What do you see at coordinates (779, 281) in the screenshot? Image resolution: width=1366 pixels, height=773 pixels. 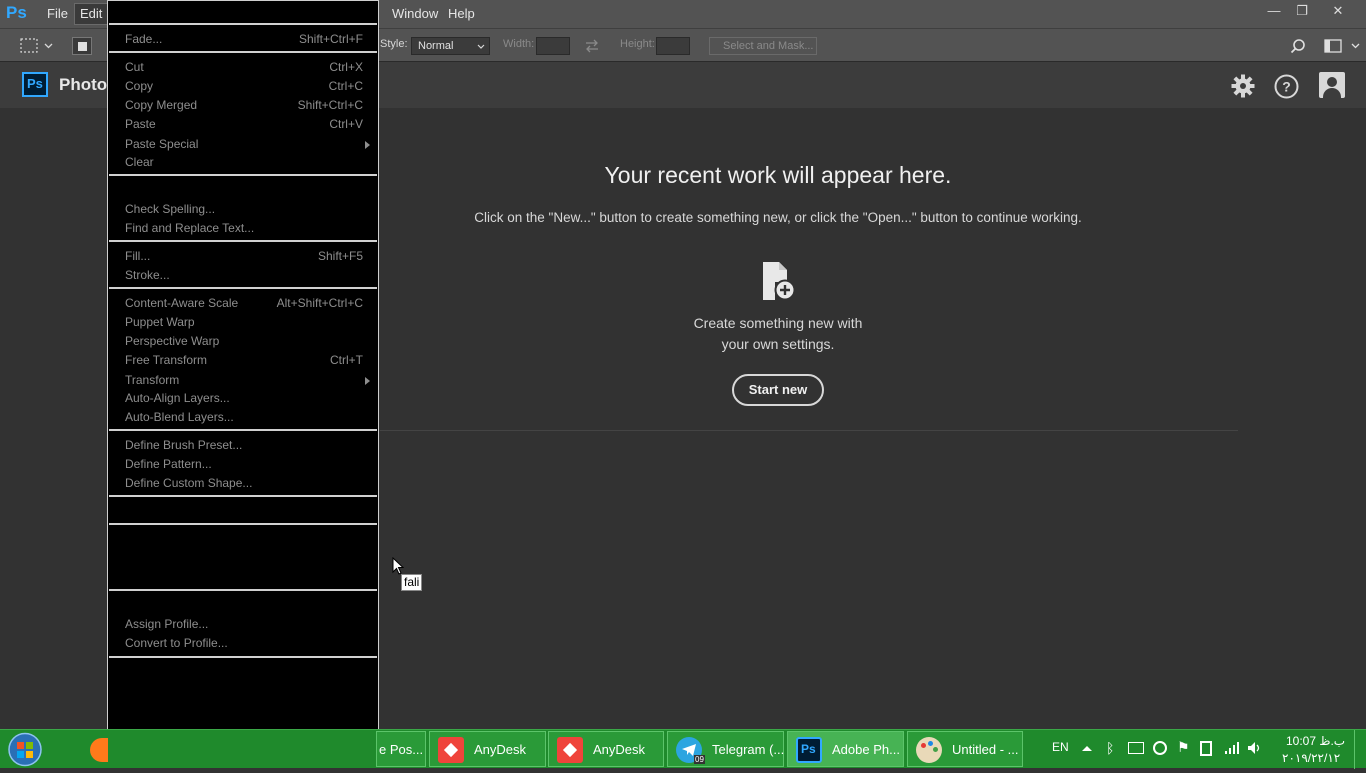 I see `new-document-icon` at bounding box center [779, 281].